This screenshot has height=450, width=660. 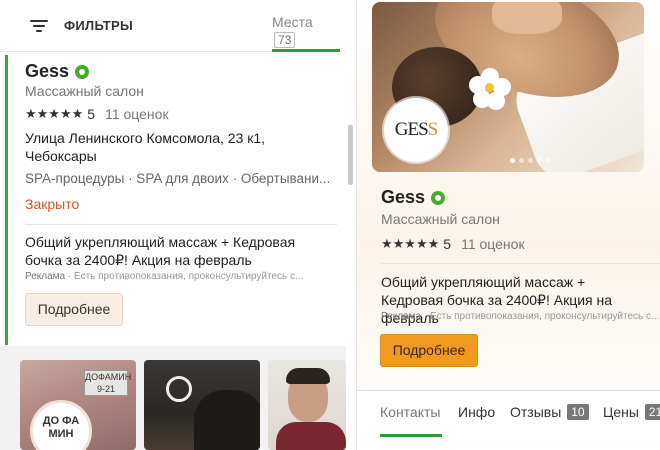 What do you see at coordinates (350, 155) in the screenshot?
I see `scrollbar-thumb` at bounding box center [350, 155].